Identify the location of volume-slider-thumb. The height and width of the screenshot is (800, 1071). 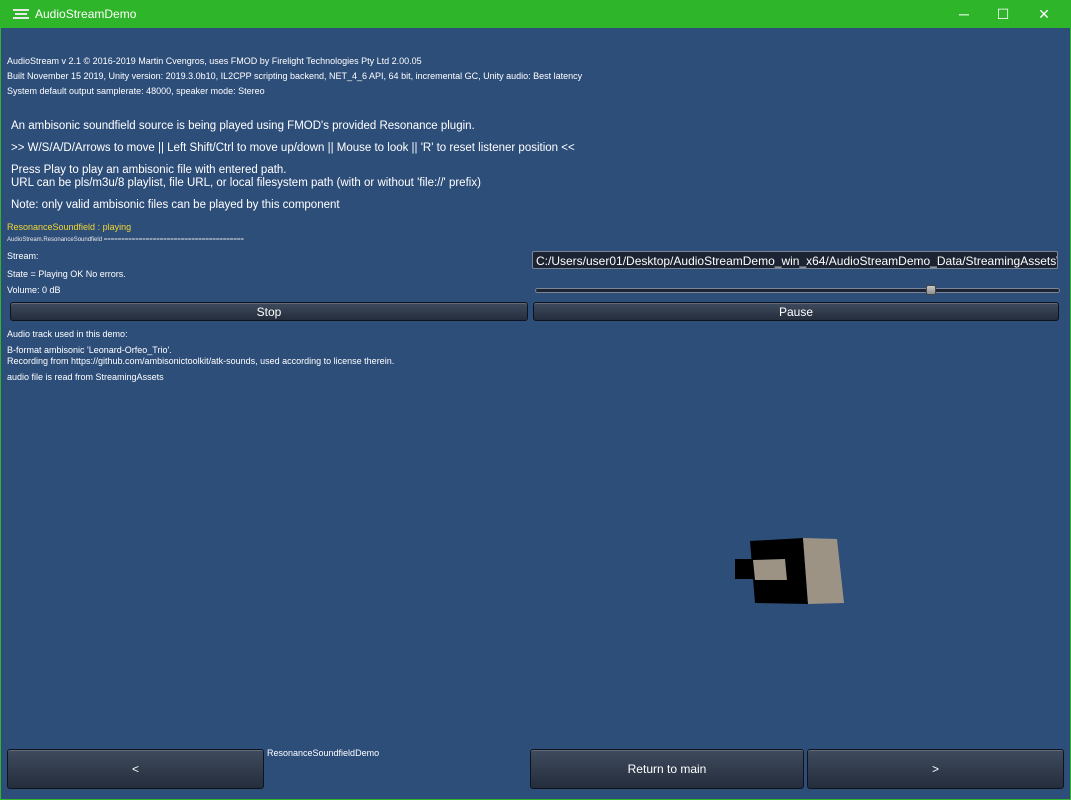
(930, 290).